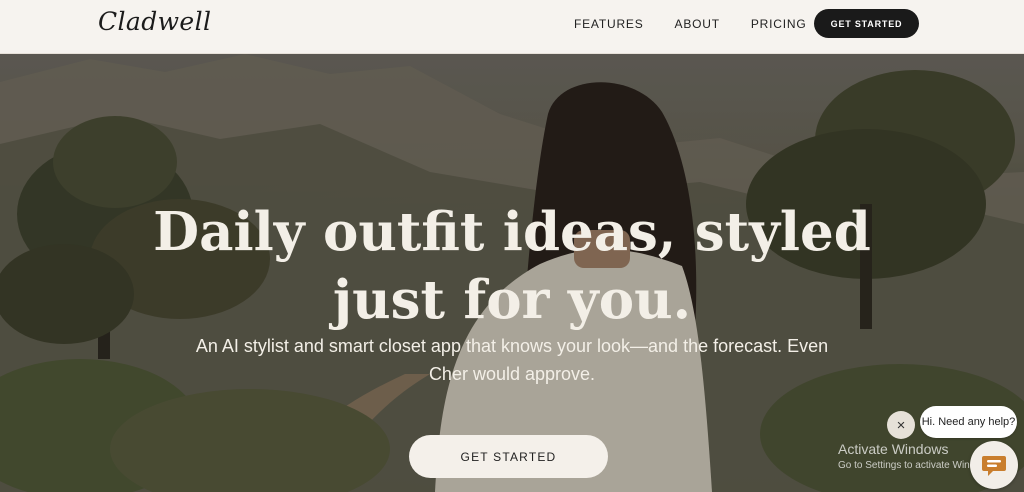  What do you see at coordinates (512, 231) in the screenshot?
I see `hero-heading-line-1: Daily outfit ideas, styled` at bounding box center [512, 231].